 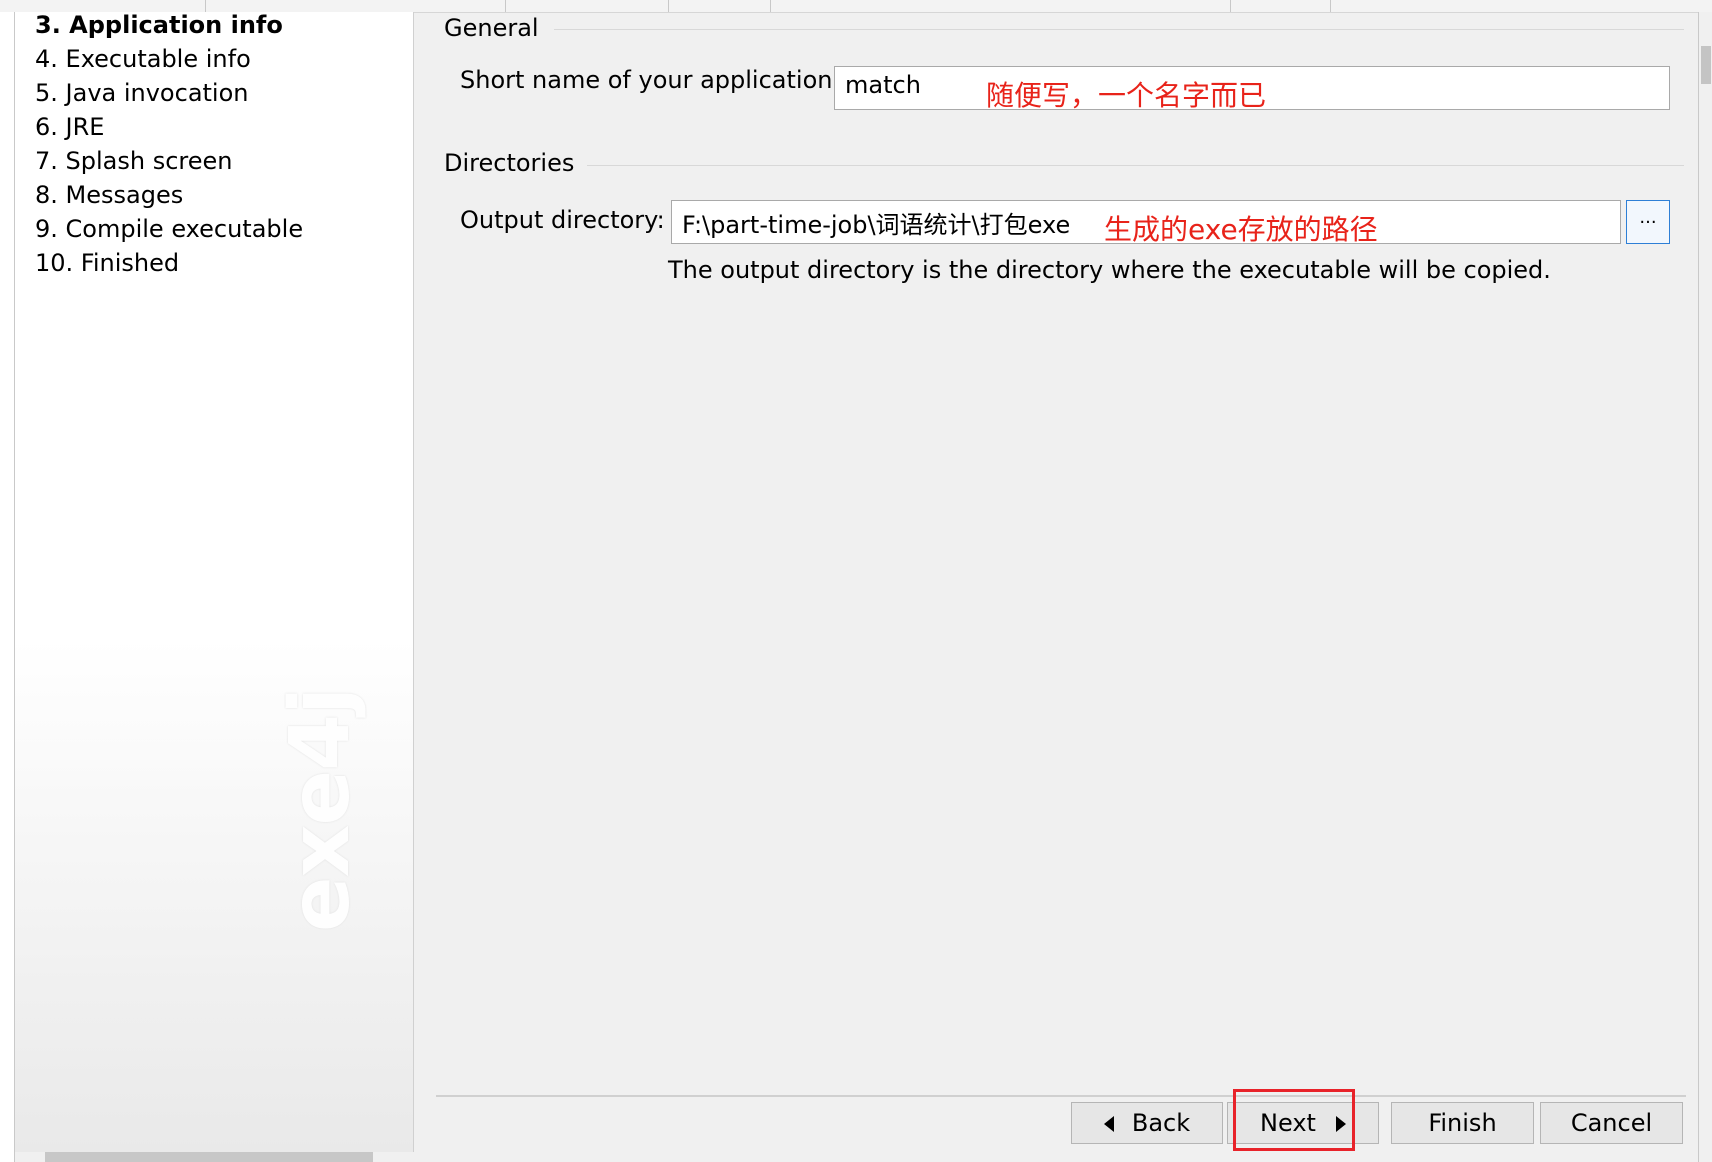 What do you see at coordinates (7, 587) in the screenshot?
I see `background-window-left-edge` at bounding box center [7, 587].